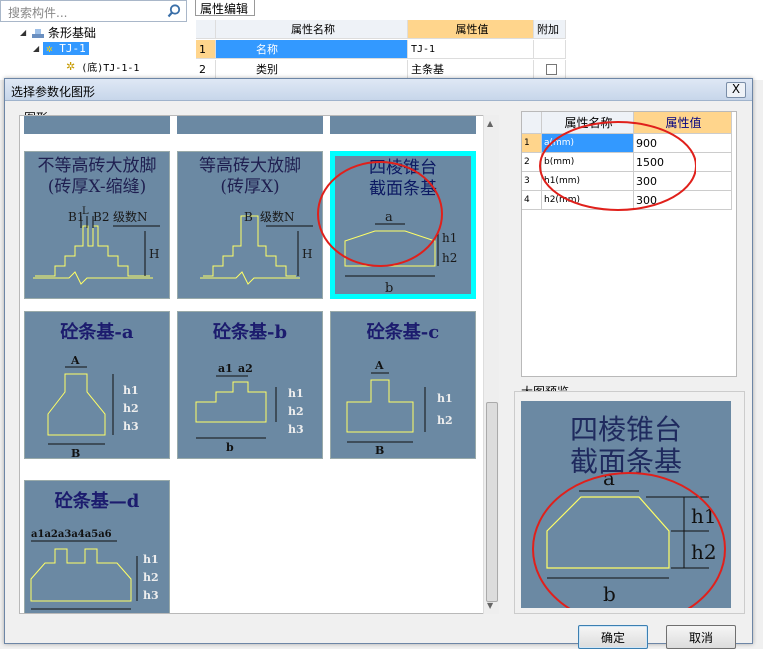 This screenshot has height=649, width=763. I want to click on preview-label-a: a, so click(609, 478).